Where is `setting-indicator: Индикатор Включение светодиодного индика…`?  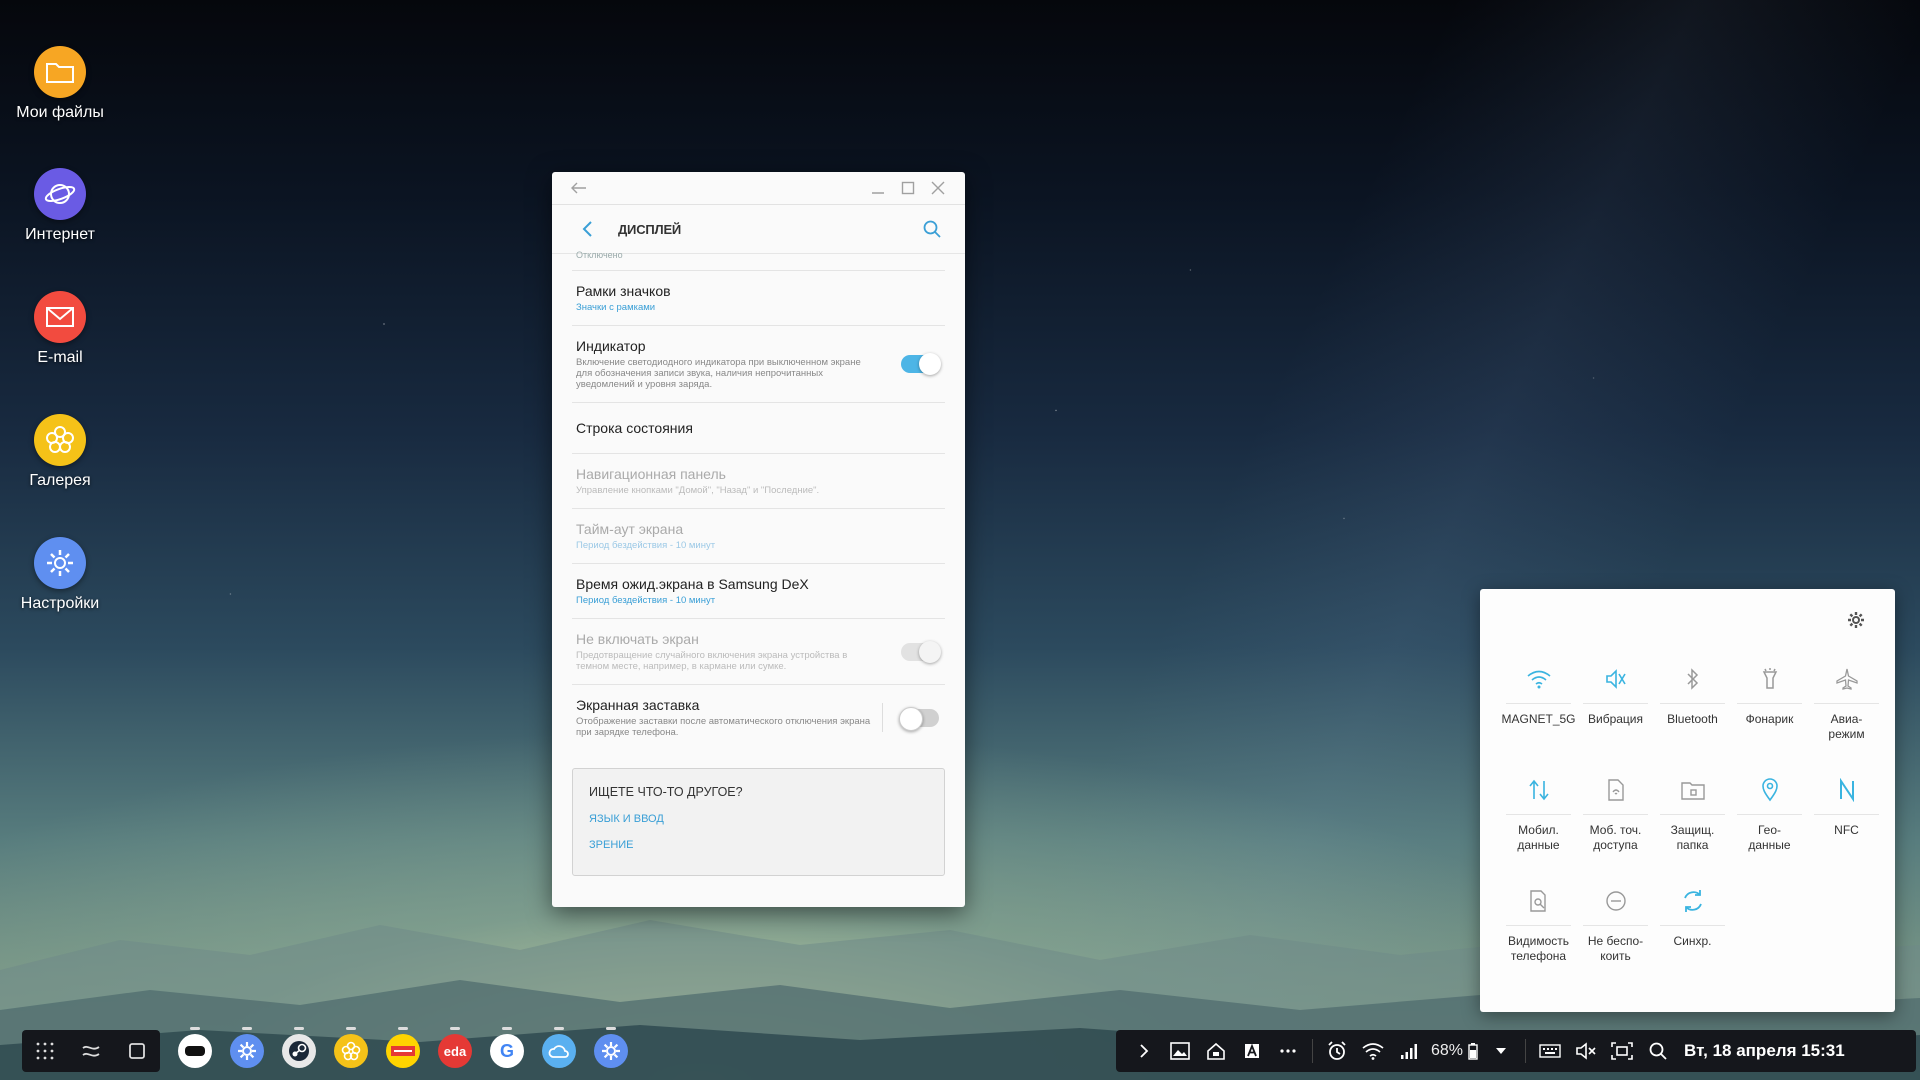 setting-indicator: Индикатор Включение светодиодного индика… is located at coordinates (758, 364).